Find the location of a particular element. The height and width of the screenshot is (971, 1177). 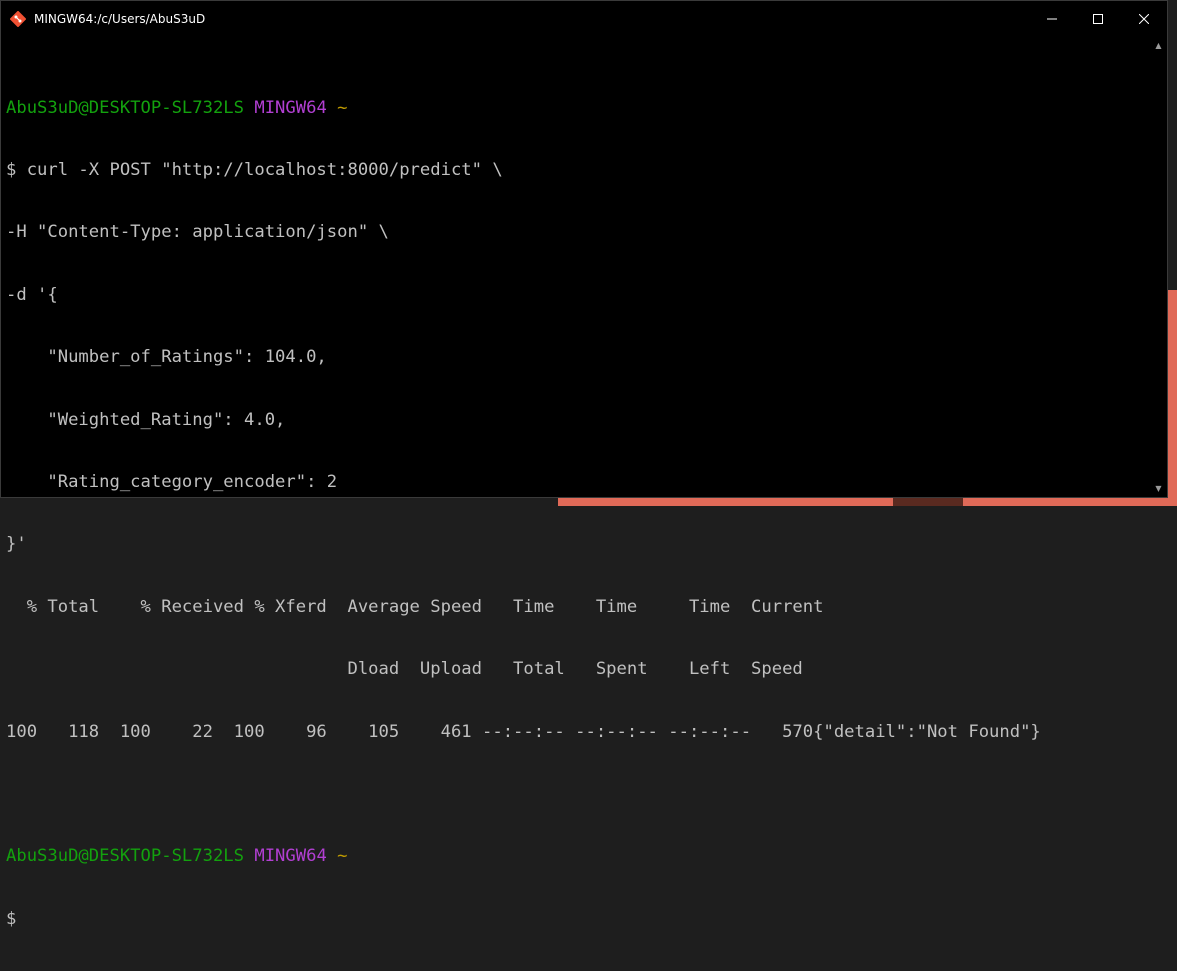

minimize-button is located at coordinates (1052, 19).